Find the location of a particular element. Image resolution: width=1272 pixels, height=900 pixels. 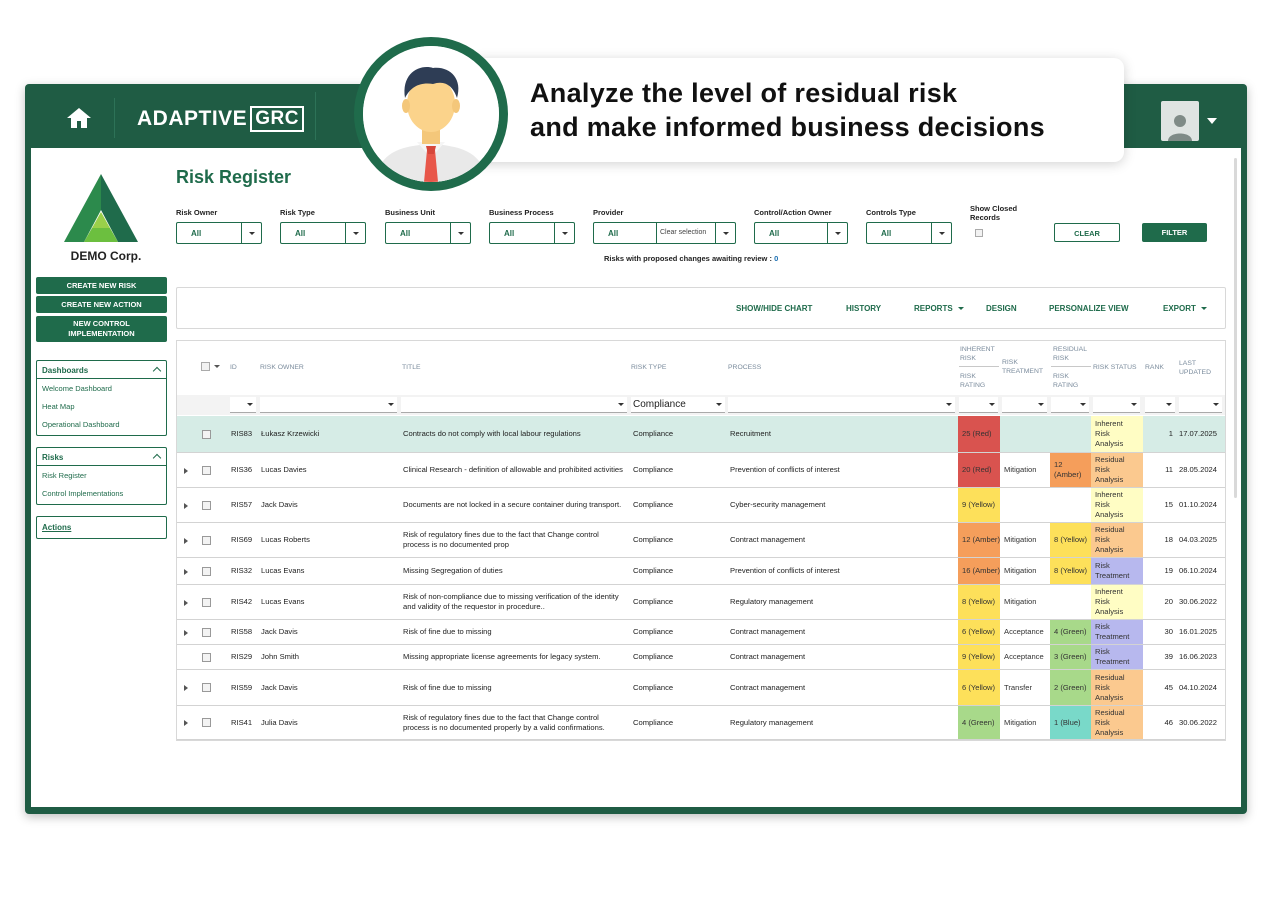

id-filter is located at coordinates (243, 405).